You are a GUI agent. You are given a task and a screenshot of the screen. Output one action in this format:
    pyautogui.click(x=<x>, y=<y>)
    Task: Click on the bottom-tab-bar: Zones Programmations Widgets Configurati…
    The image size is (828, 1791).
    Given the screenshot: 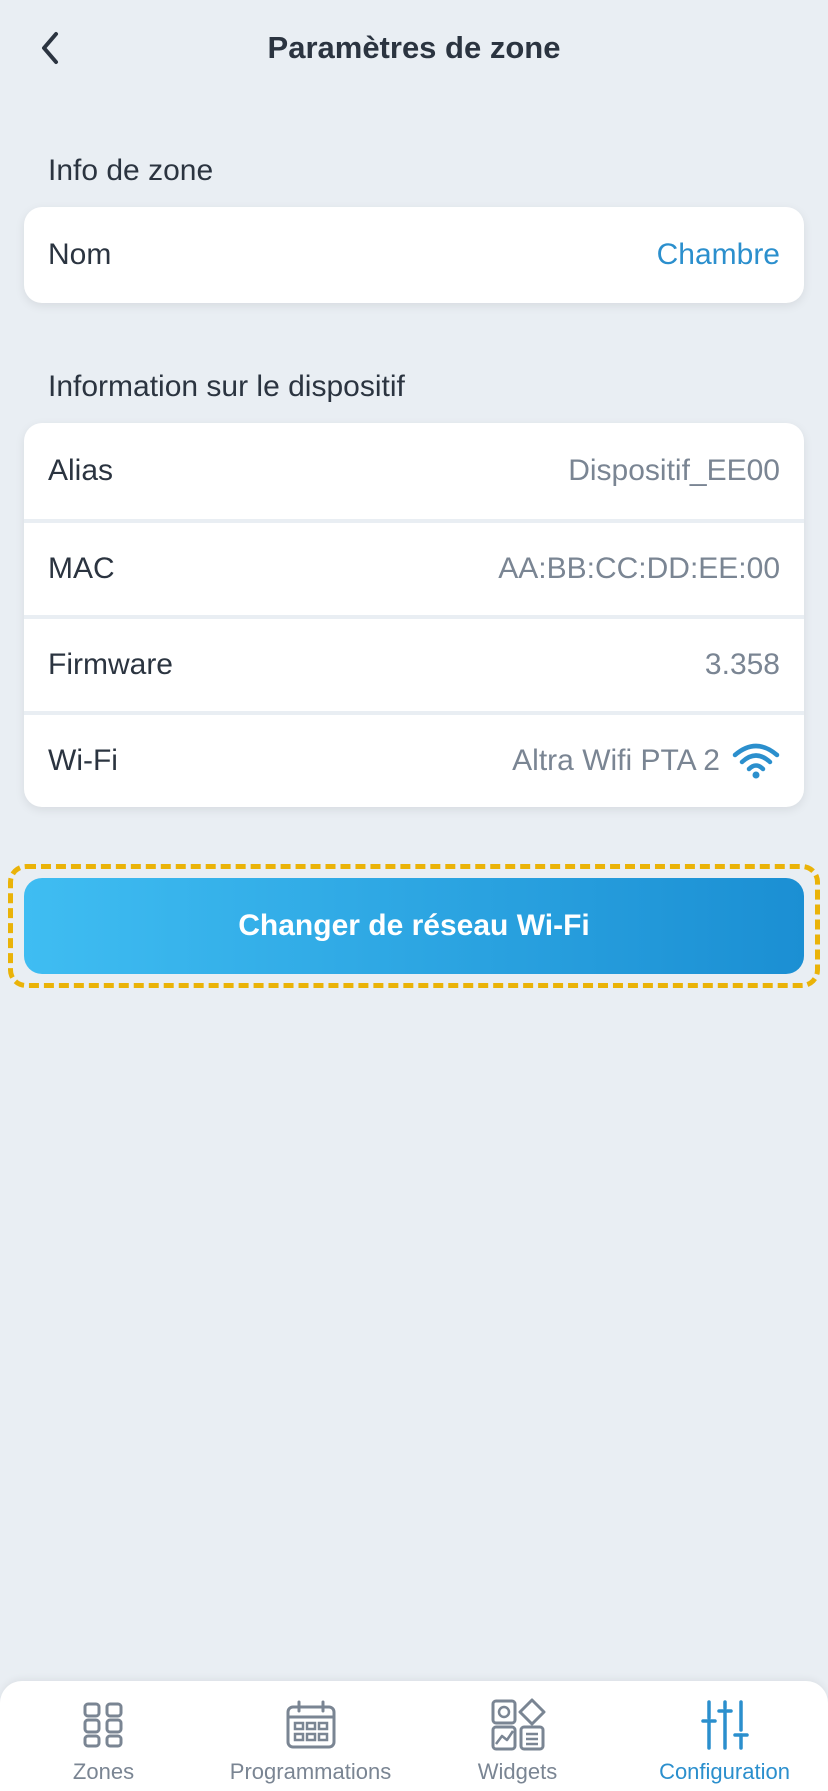 What is the action you would take?
    pyautogui.click(x=414, y=1736)
    